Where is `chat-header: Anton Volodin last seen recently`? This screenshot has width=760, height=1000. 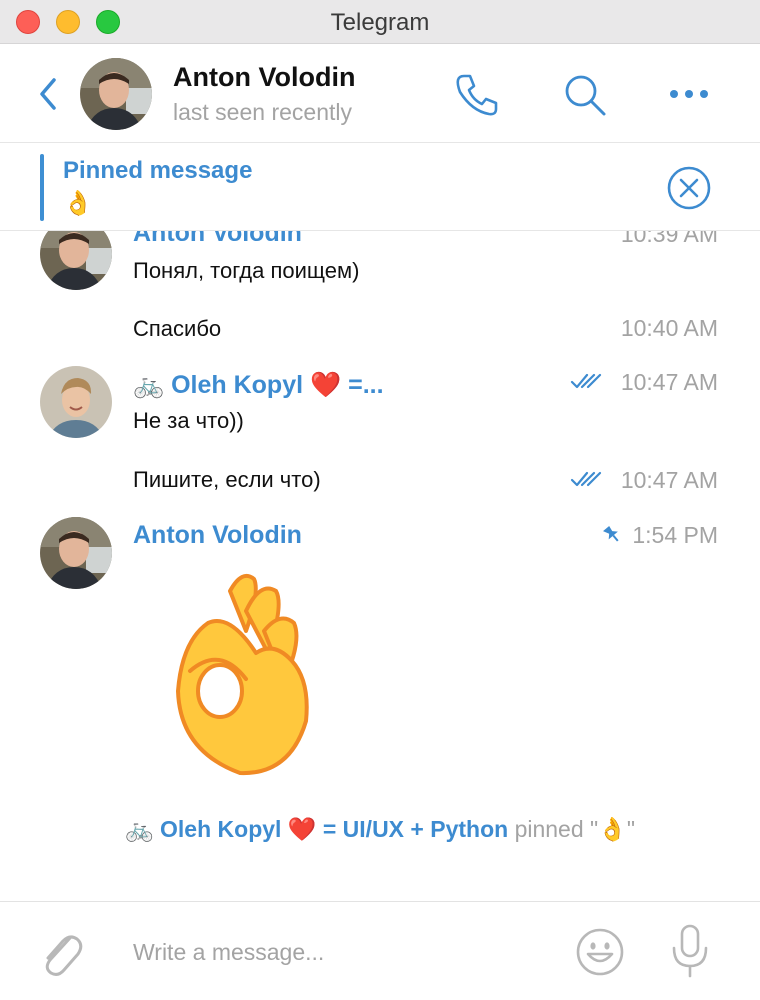 chat-header: Anton Volodin last seen recently is located at coordinates (380, 93).